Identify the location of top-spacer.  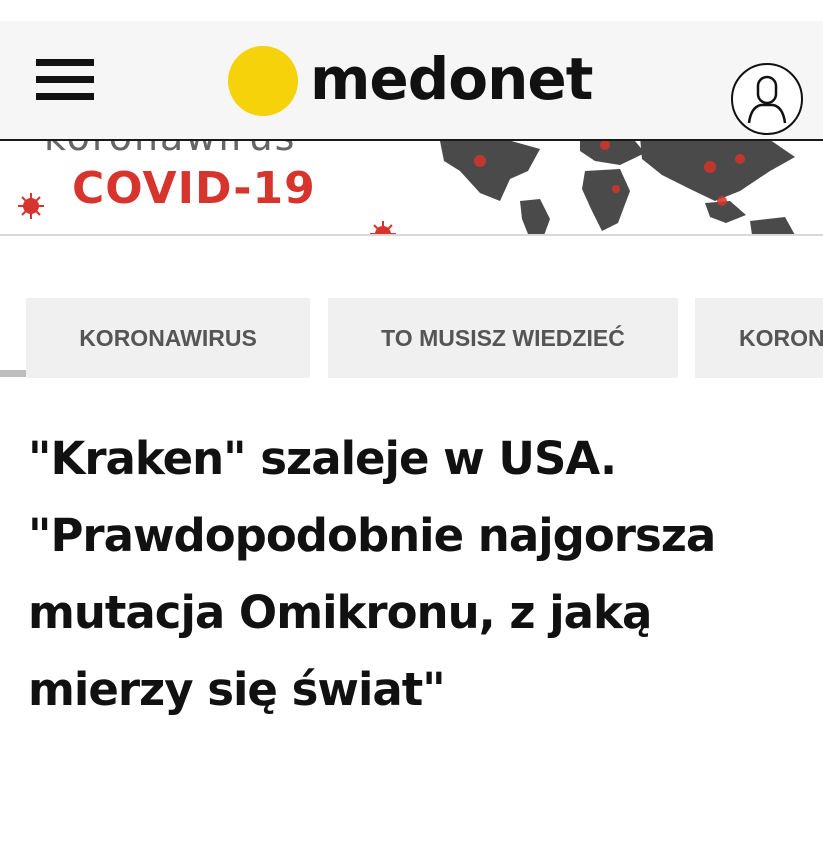
(411, 10).